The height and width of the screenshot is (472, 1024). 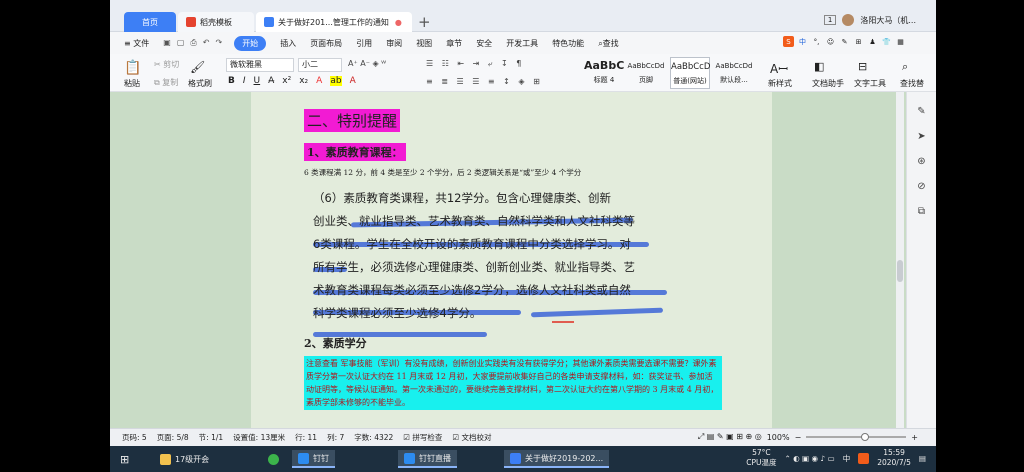 I want to click on menu-references: 引用, so click(x=364, y=43).